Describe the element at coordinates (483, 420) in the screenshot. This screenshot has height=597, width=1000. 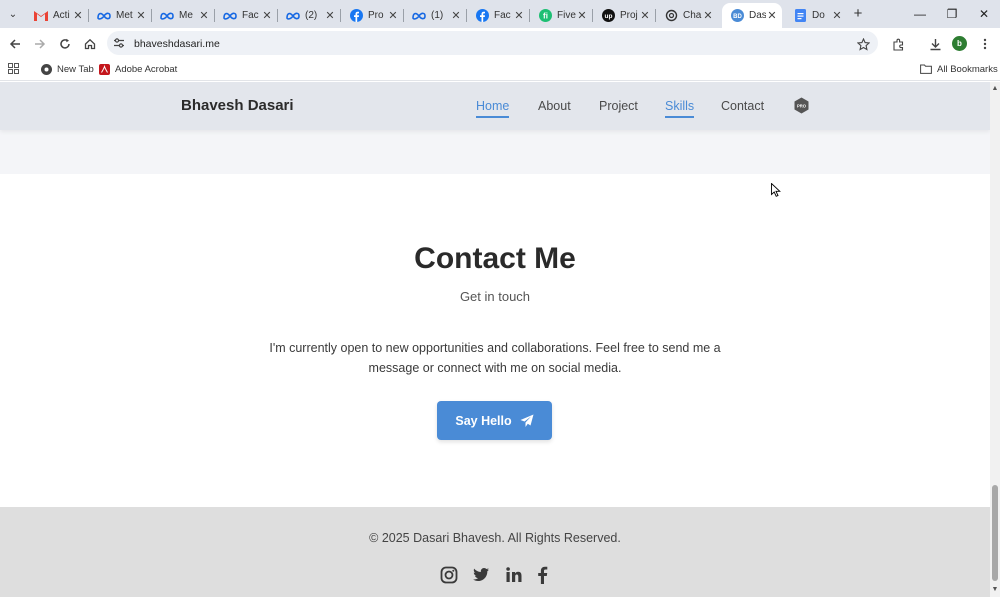
I see `say-hello-label: Say Hello` at that location.